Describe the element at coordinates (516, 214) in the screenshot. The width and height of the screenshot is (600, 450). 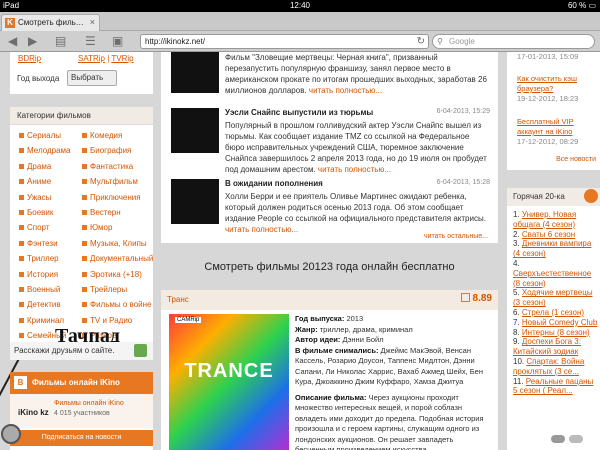
I see `hot-rank: 1.` at that location.